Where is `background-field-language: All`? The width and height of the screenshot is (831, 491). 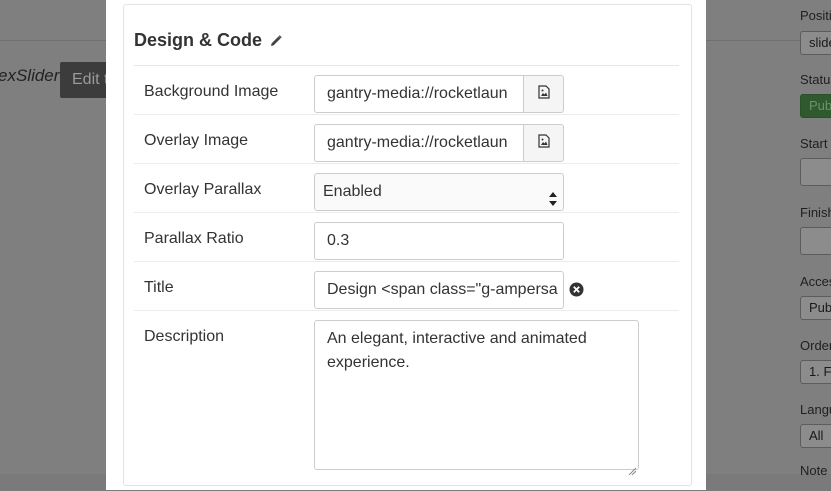
background-field-language: All is located at coordinates (815, 436).